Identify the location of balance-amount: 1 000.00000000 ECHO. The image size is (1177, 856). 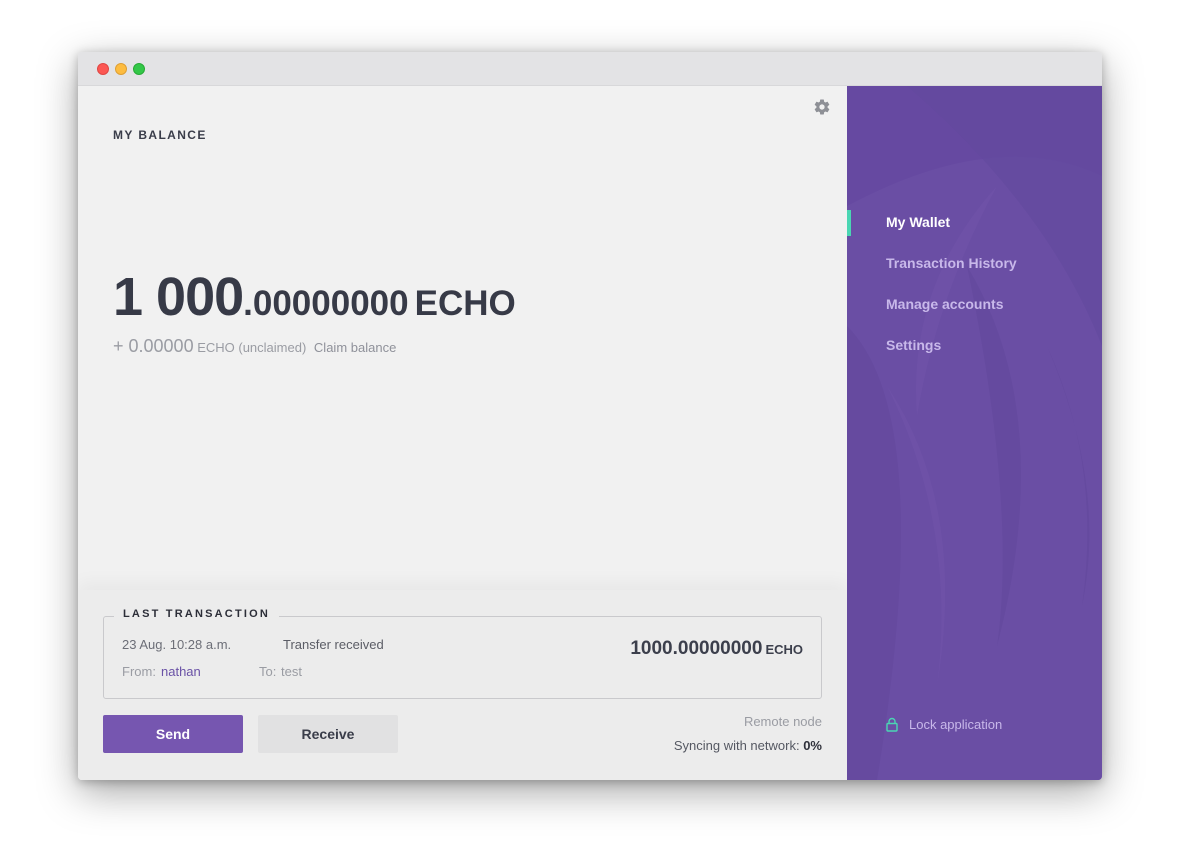
(314, 297).